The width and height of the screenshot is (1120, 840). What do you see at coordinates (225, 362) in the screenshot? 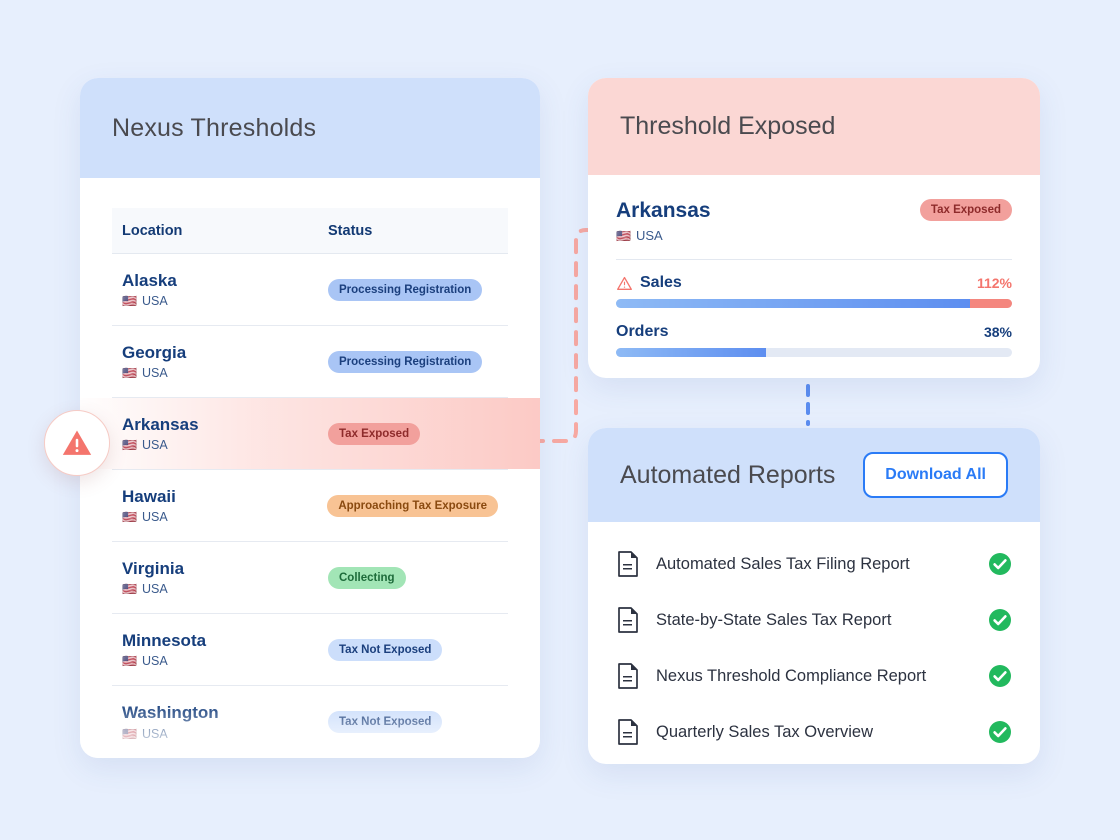
I see `row-location: Georgia 🇺🇸 USA` at bounding box center [225, 362].